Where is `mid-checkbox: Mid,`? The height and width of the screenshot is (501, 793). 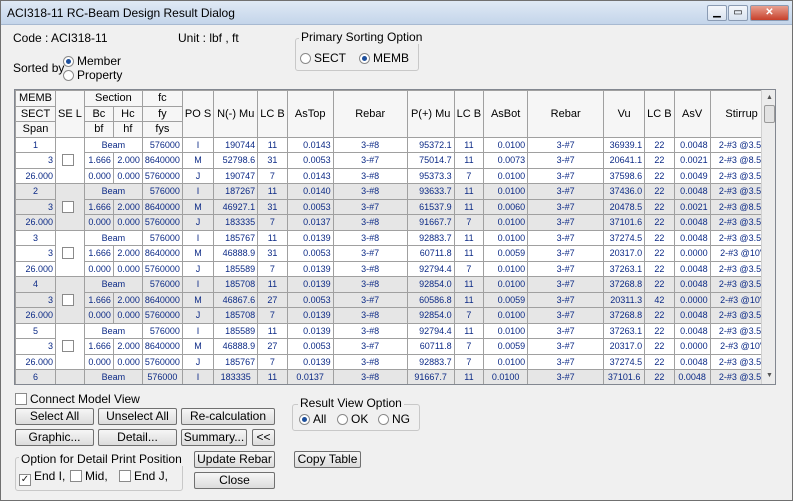
mid-checkbox: Mid, is located at coordinates (89, 476).